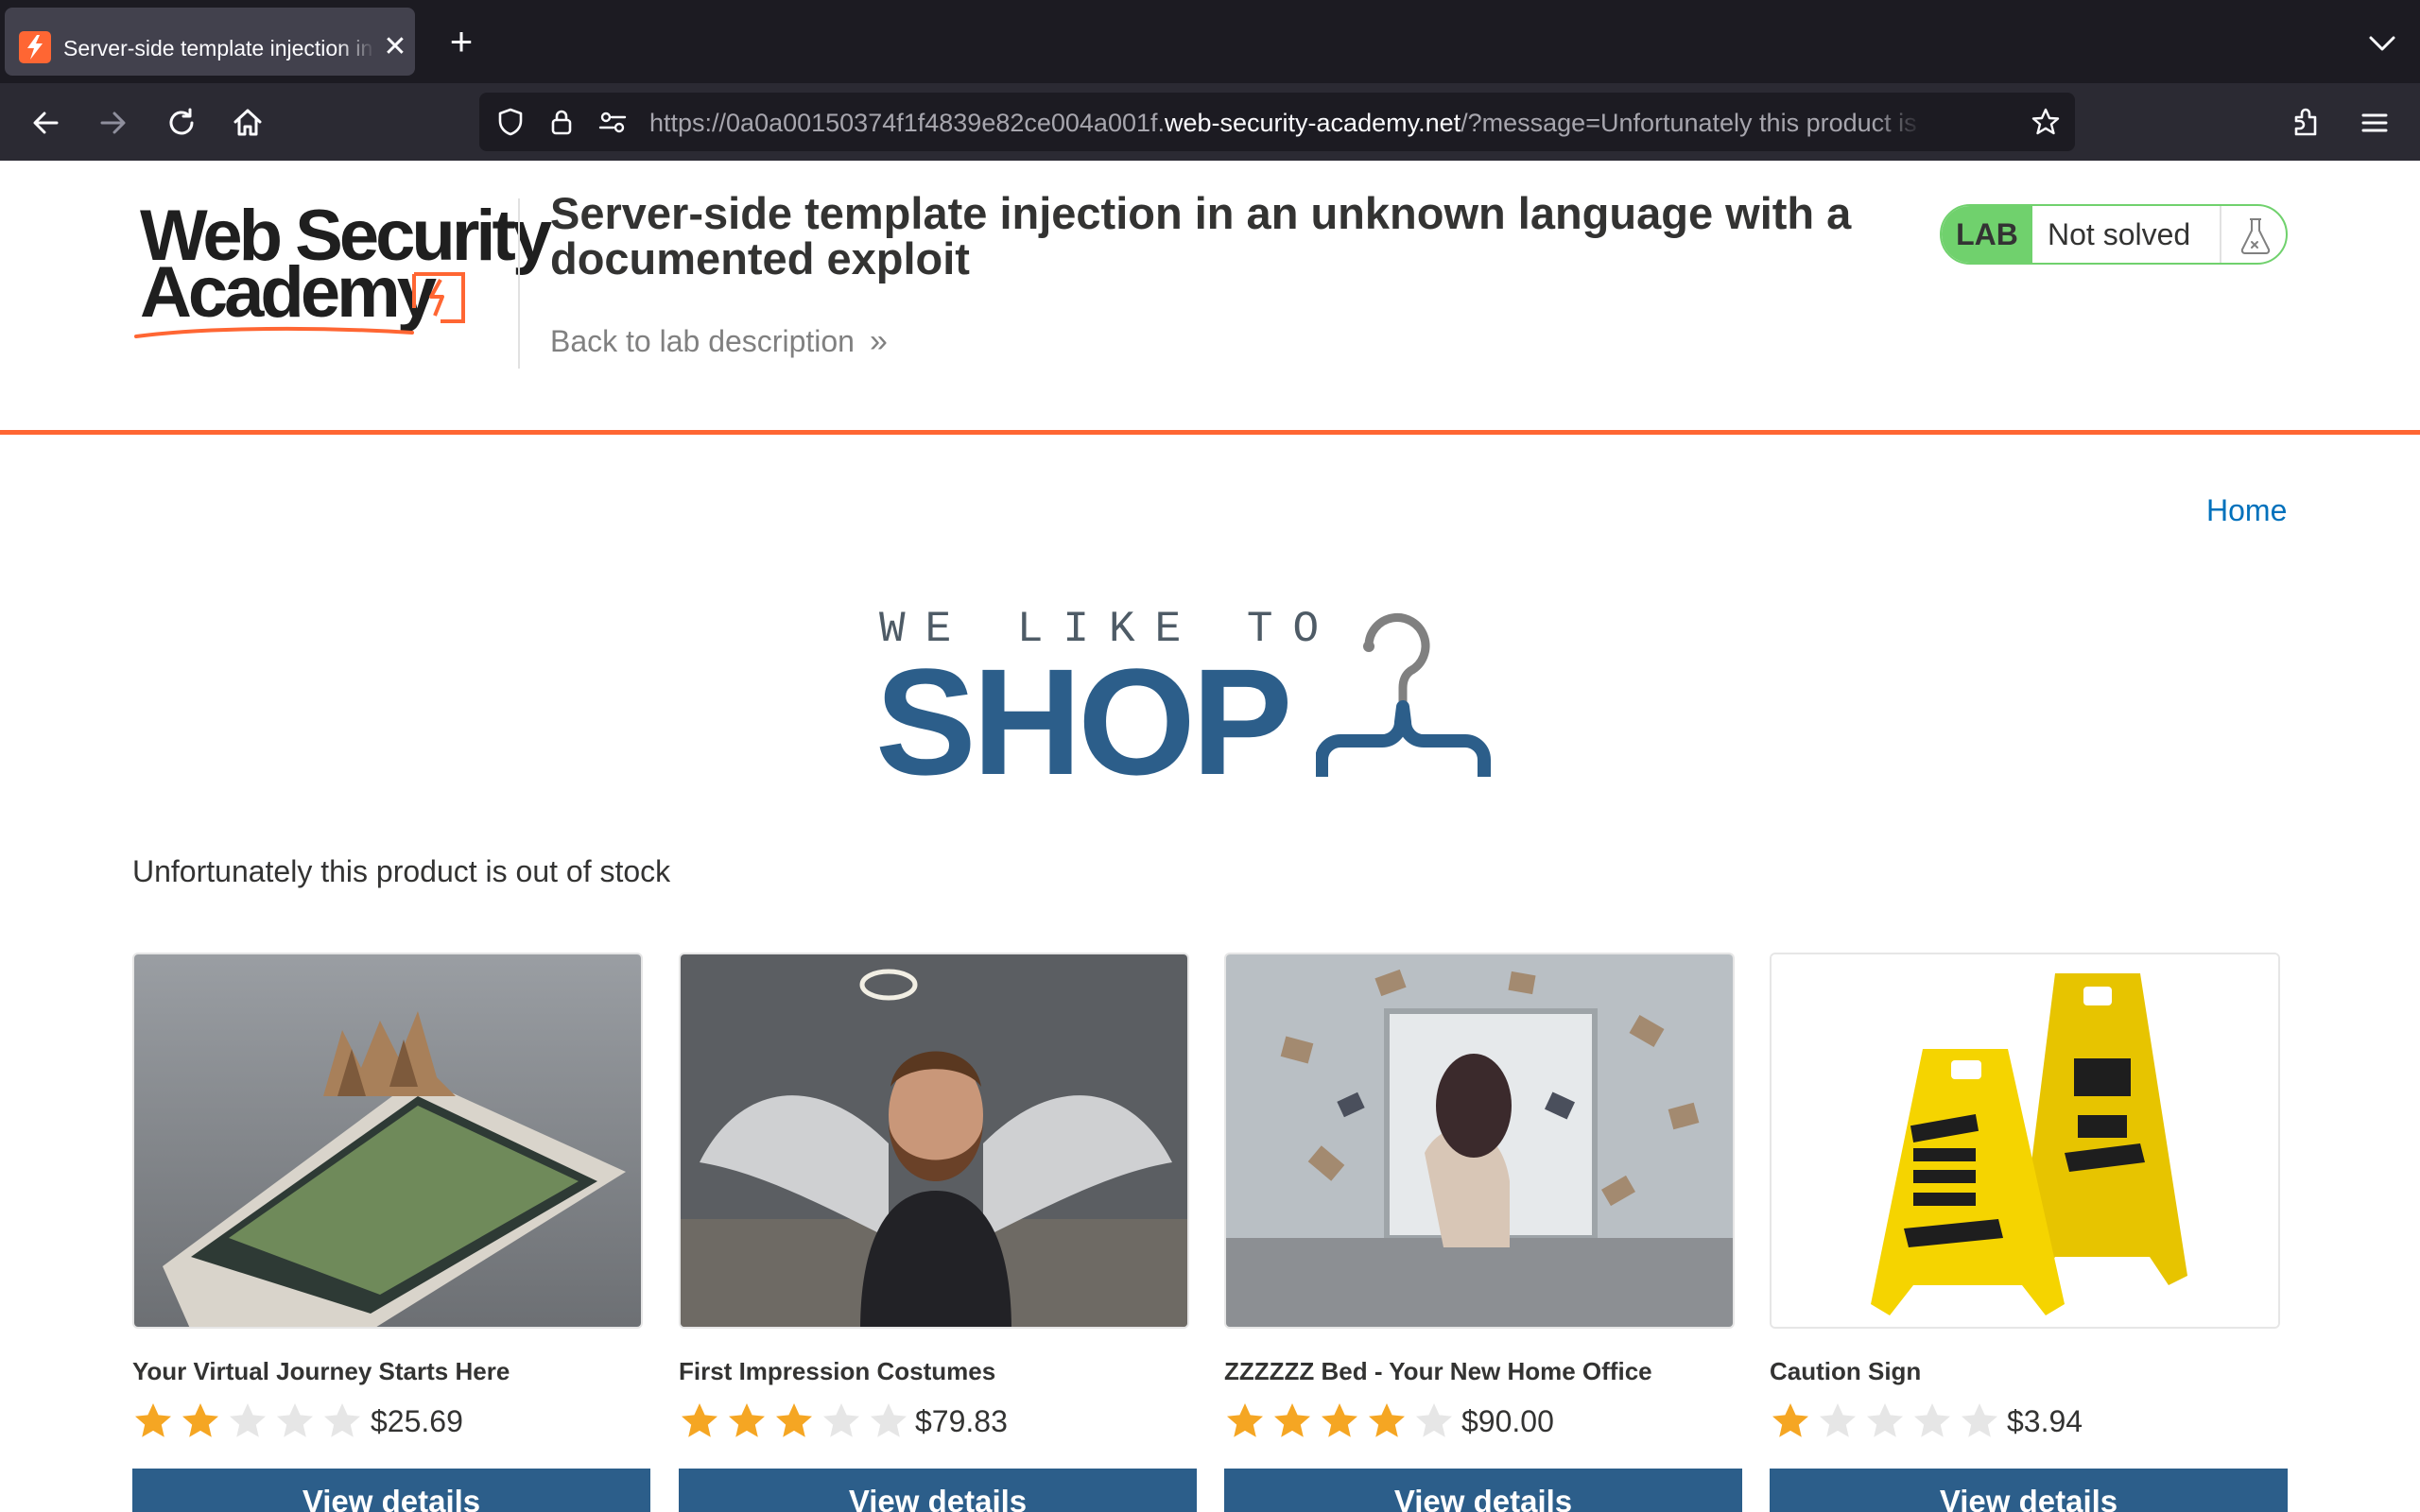 The width and height of the screenshot is (2420, 1512). Describe the element at coordinates (395, 47) in the screenshot. I see `tab-close-icon: ✕` at that location.